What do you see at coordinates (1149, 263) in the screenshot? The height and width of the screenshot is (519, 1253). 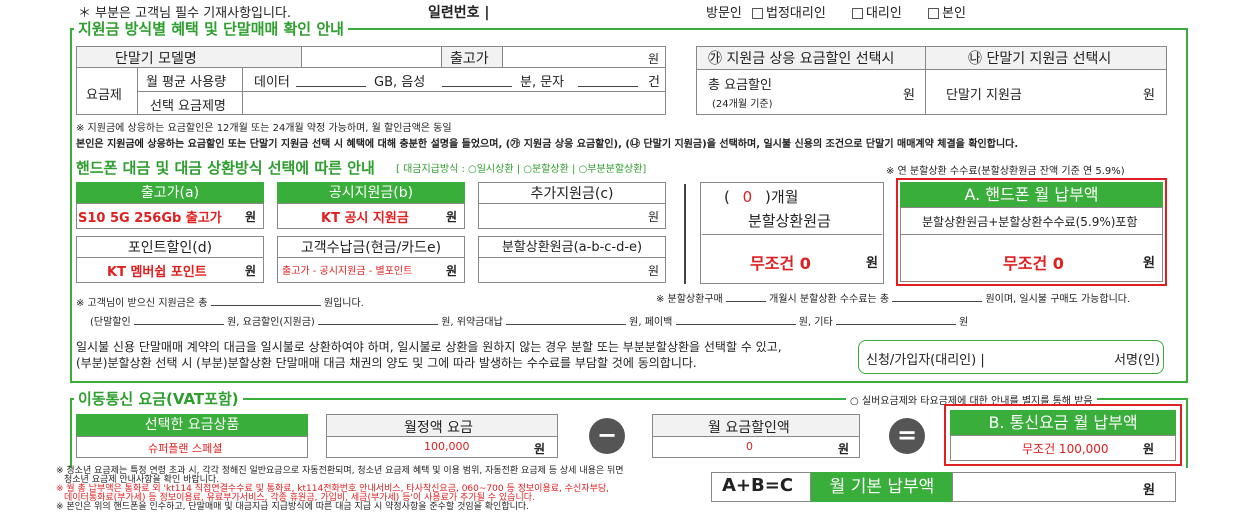 I see `monthly-a-won: 원` at bounding box center [1149, 263].